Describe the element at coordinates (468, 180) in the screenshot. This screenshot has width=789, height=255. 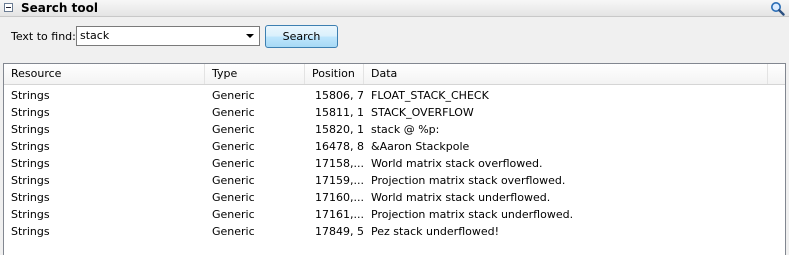
I see `cell-data: Projection matrix stack overflowed.` at that location.